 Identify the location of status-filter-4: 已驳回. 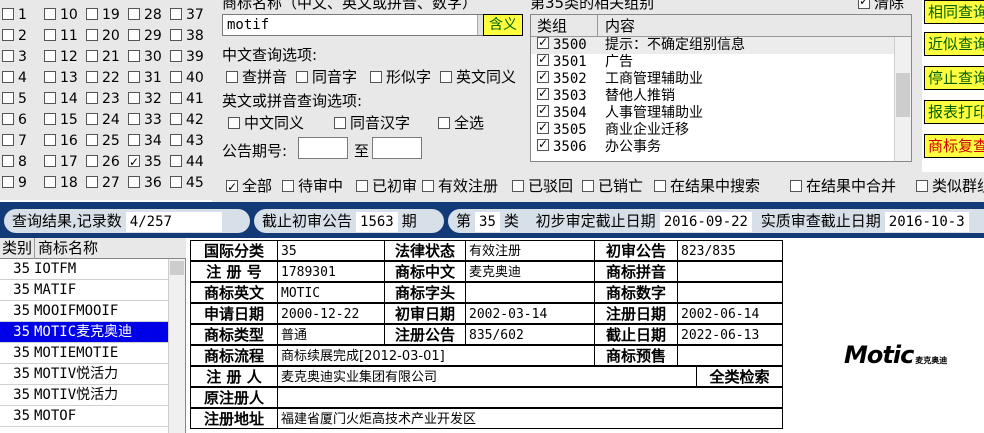
(542, 186).